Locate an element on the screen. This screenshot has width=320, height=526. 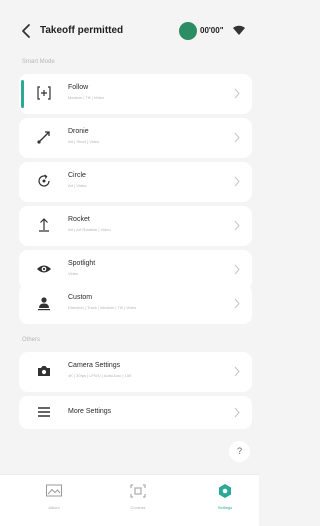
person-icon is located at coordinates (44, 304).